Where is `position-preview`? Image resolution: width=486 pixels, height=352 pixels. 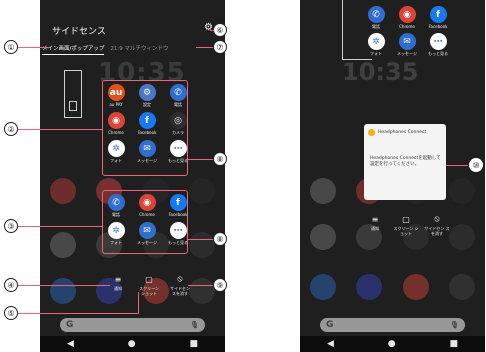 position-preview is located at coordinates (73, 94).